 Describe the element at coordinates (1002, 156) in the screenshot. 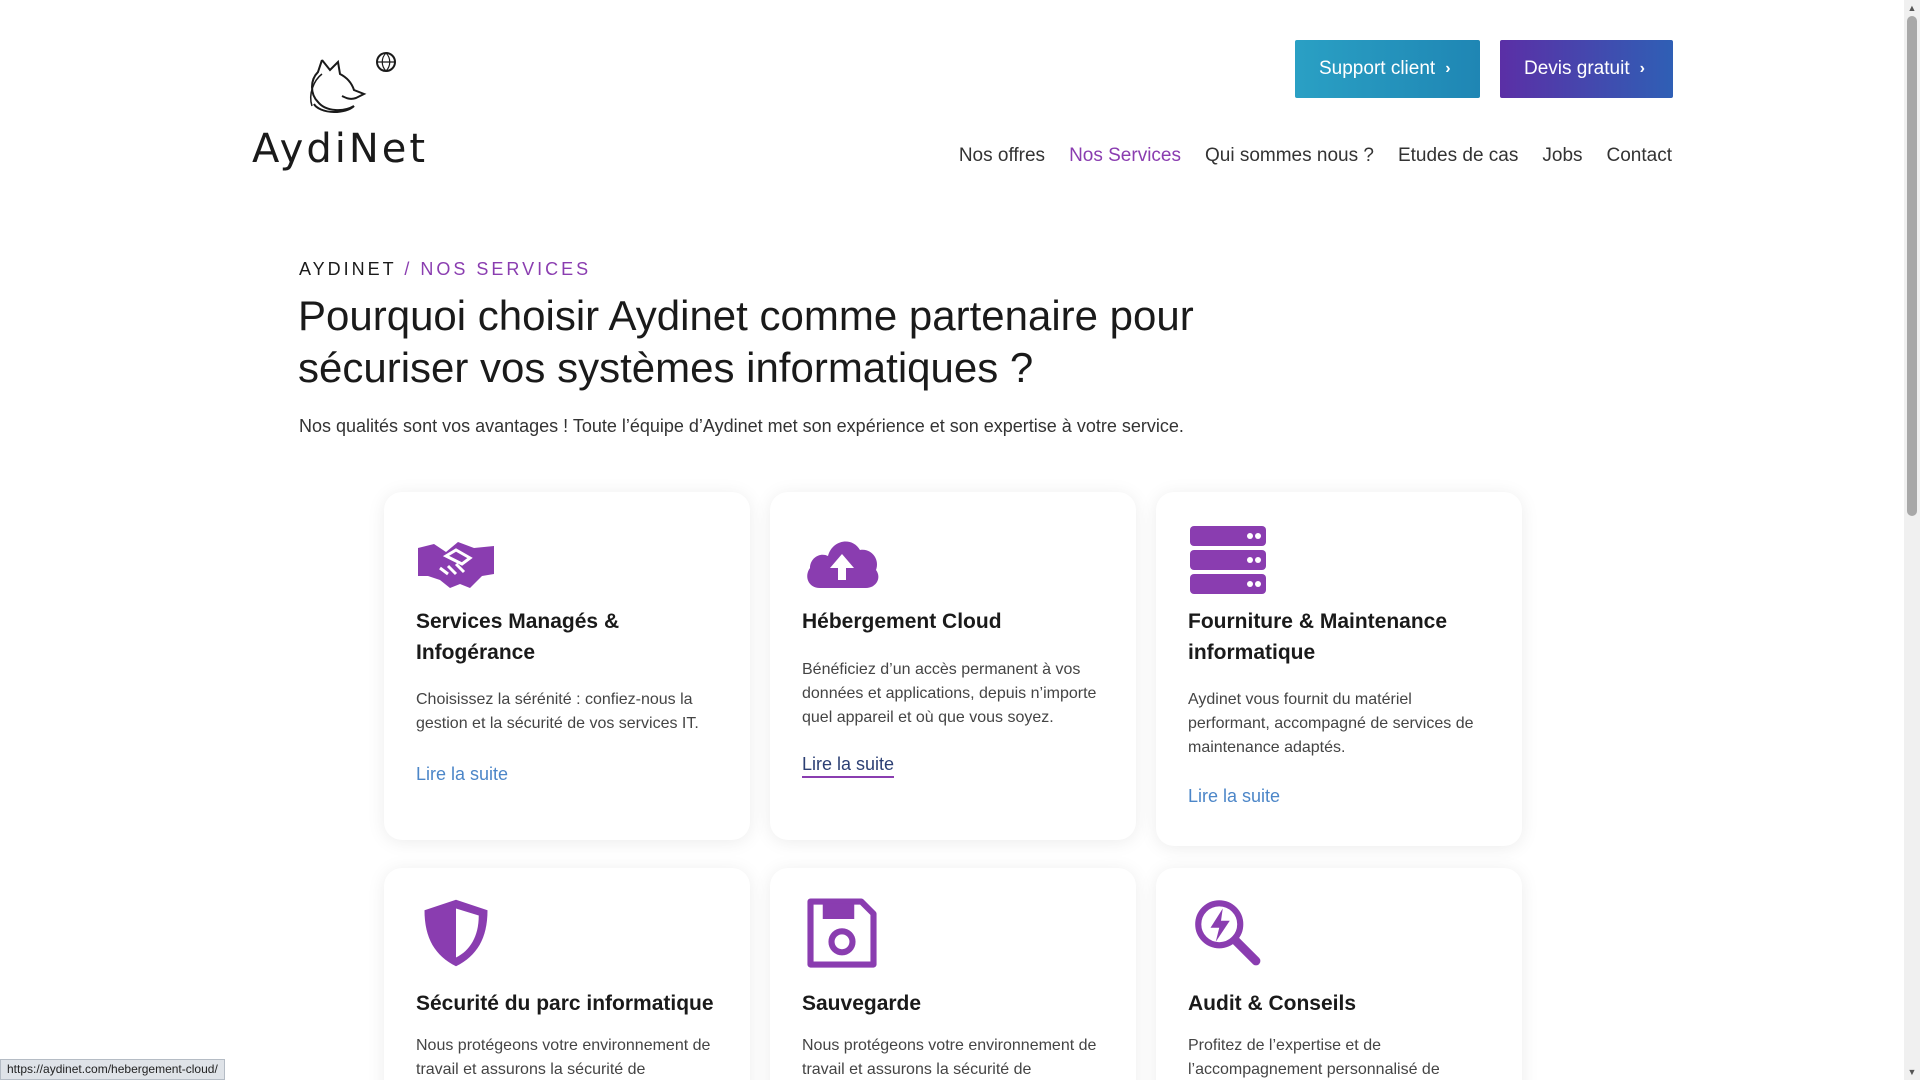

I see `nav-item-nos-offres: Nos offres` at that location.